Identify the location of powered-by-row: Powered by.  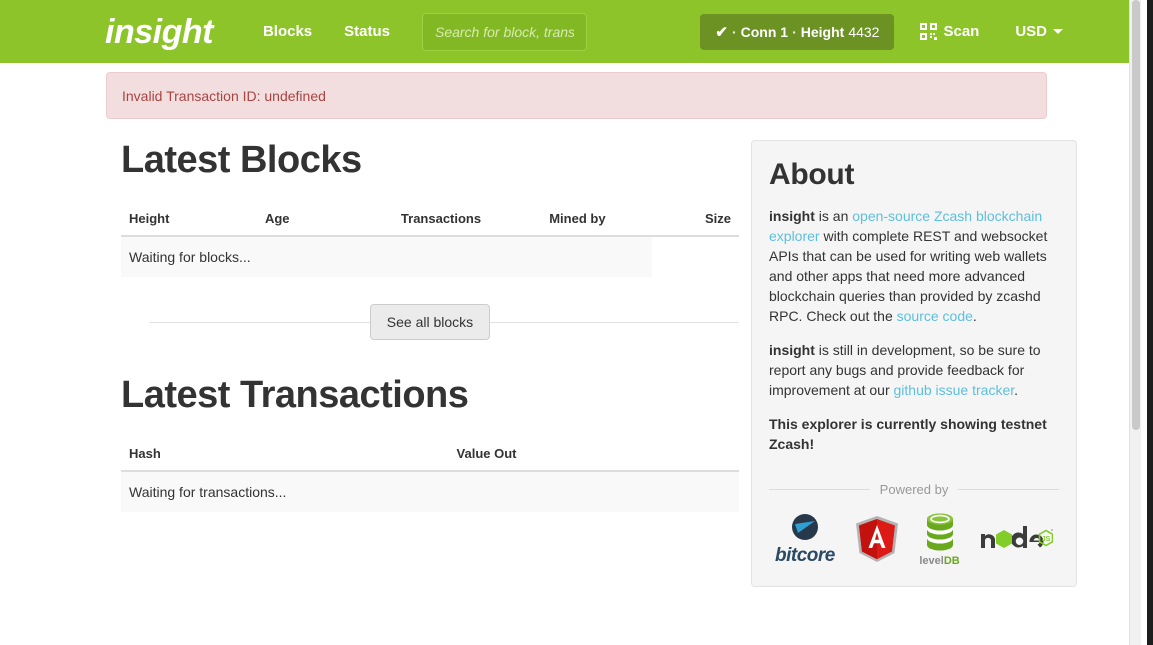
(914, 489).